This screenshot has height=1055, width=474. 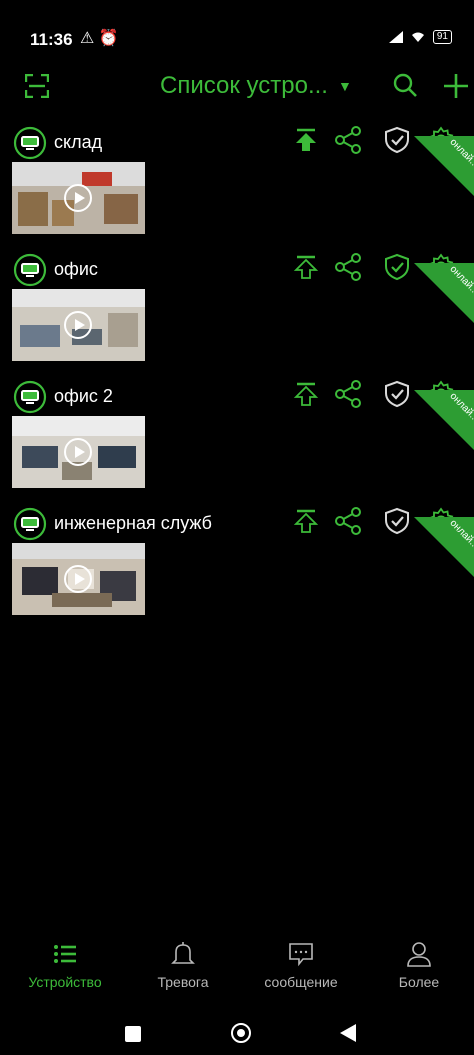 What do you see at coordinates (183, 953) in the screenshot?
I see `bell-icon` at bounding box center [183, 953].